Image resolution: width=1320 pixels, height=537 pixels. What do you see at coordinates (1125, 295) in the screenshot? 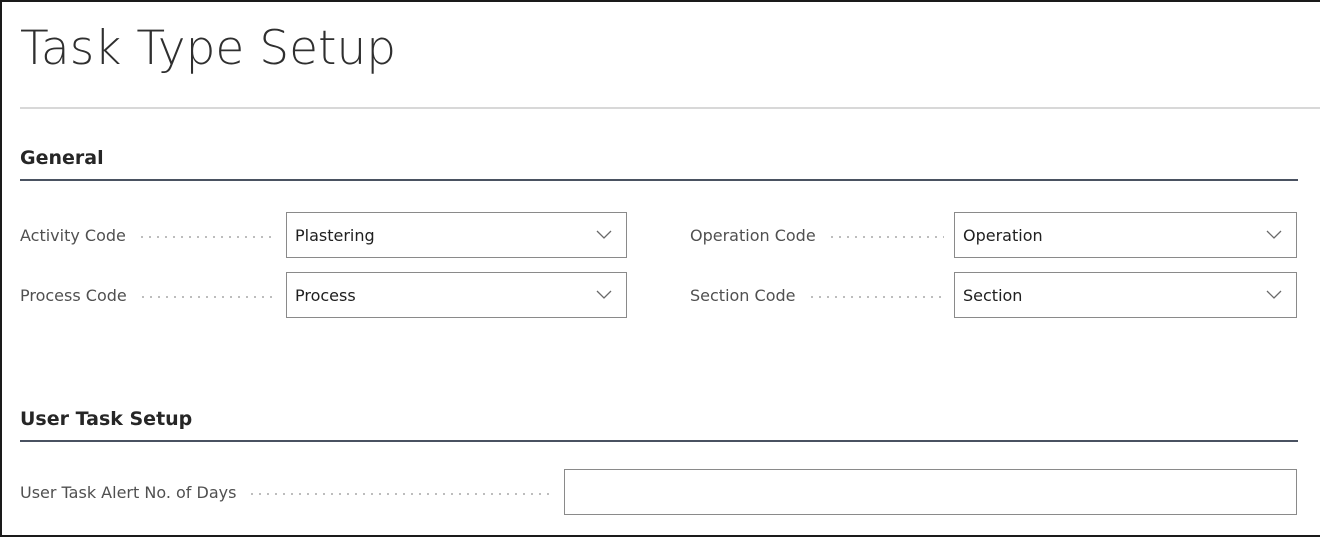
I see `section-code-dropdown: Section` at bounding box center [1125, 295].